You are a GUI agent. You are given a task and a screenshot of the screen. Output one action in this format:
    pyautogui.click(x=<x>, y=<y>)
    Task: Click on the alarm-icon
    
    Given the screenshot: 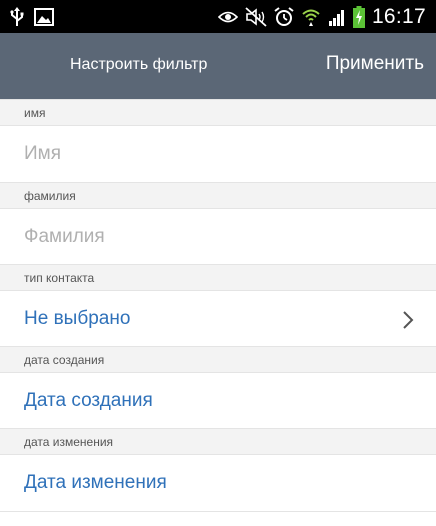 What is the action you would take?
    pyautogui.click(x=284, y=17)
    